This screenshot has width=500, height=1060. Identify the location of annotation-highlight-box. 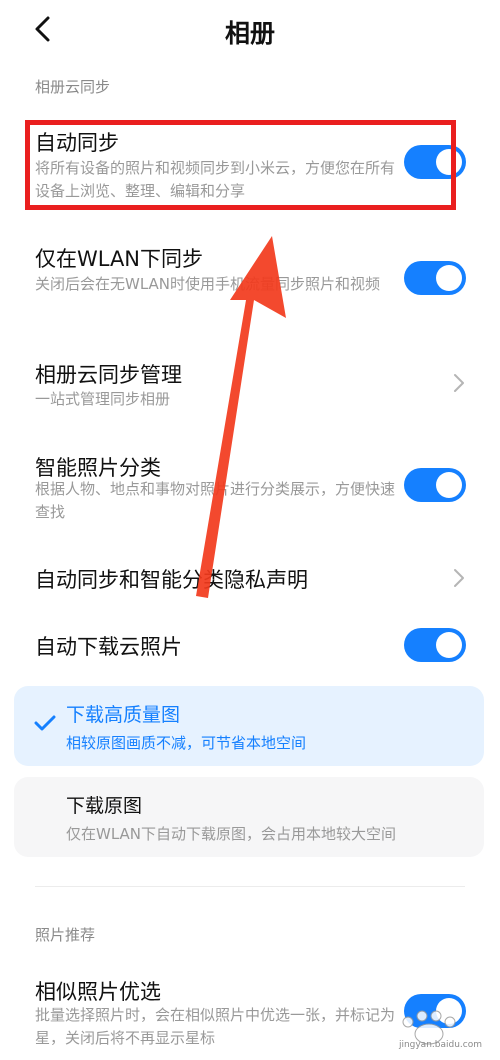
(240, 165).